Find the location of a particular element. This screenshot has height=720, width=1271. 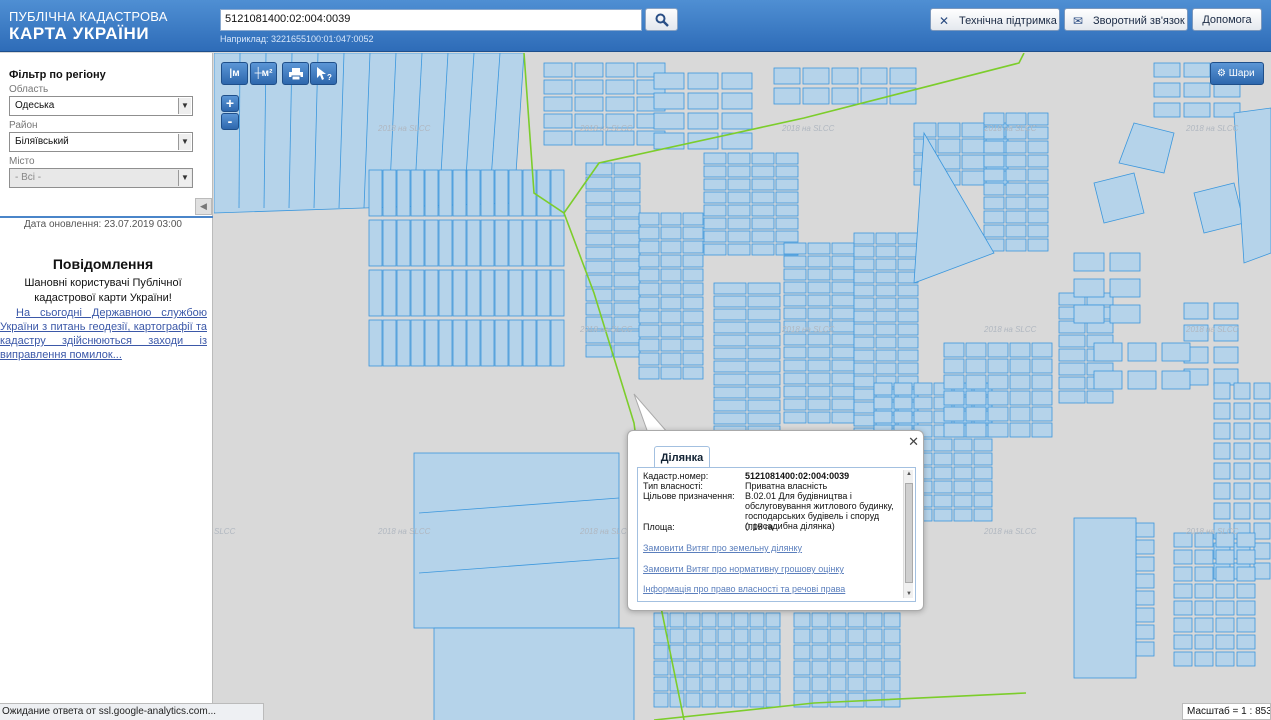

field-key: Цільове призначення: is located at coordinates (689, 496).